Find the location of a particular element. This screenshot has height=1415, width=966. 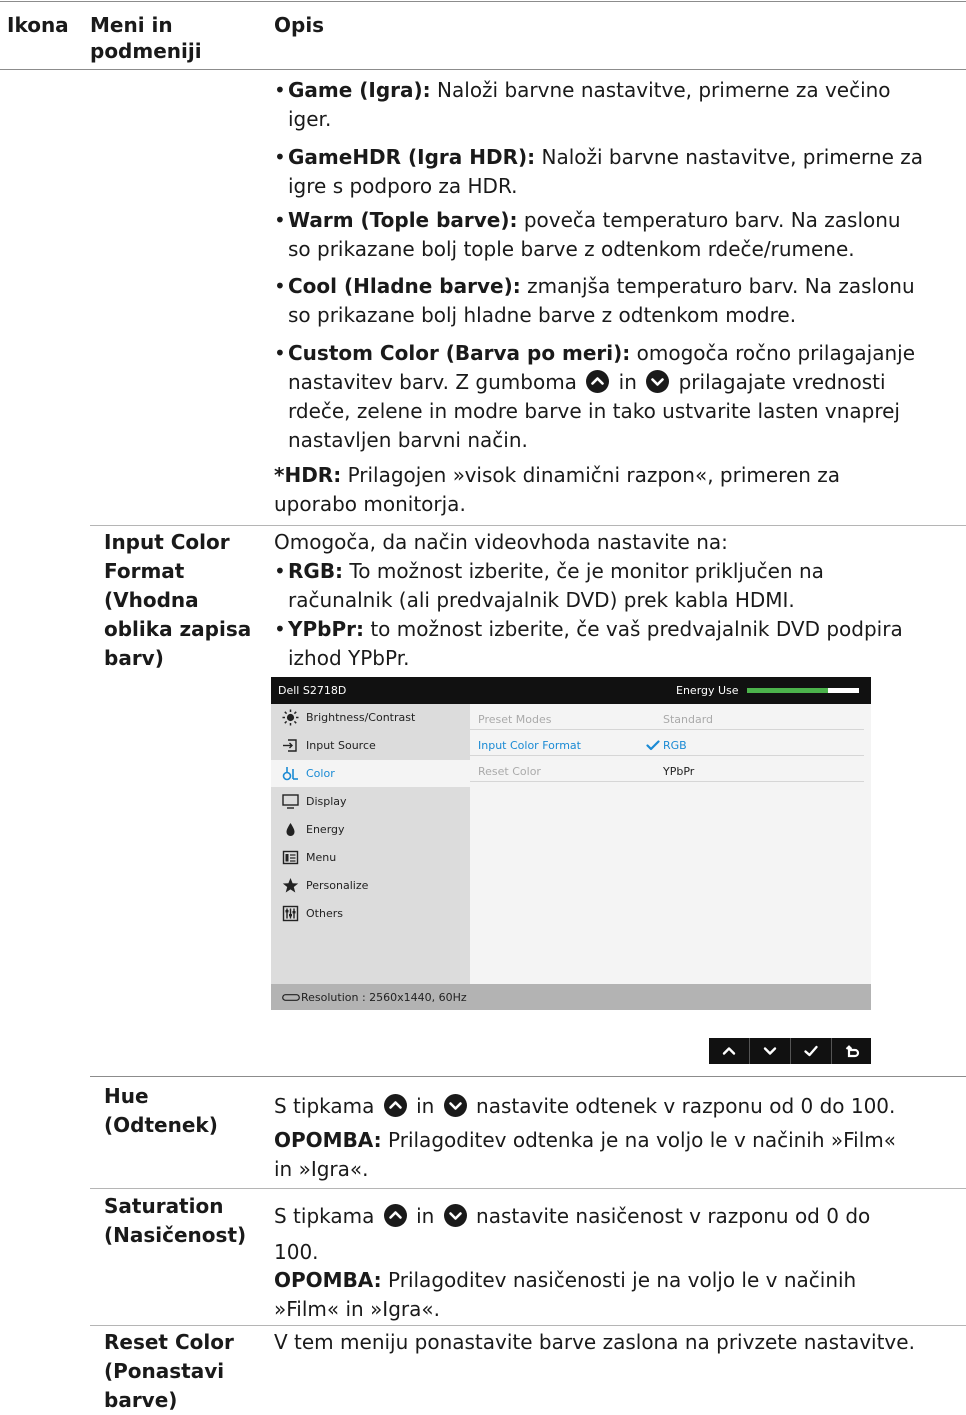

others-icon is located at coordinates (290, 913).